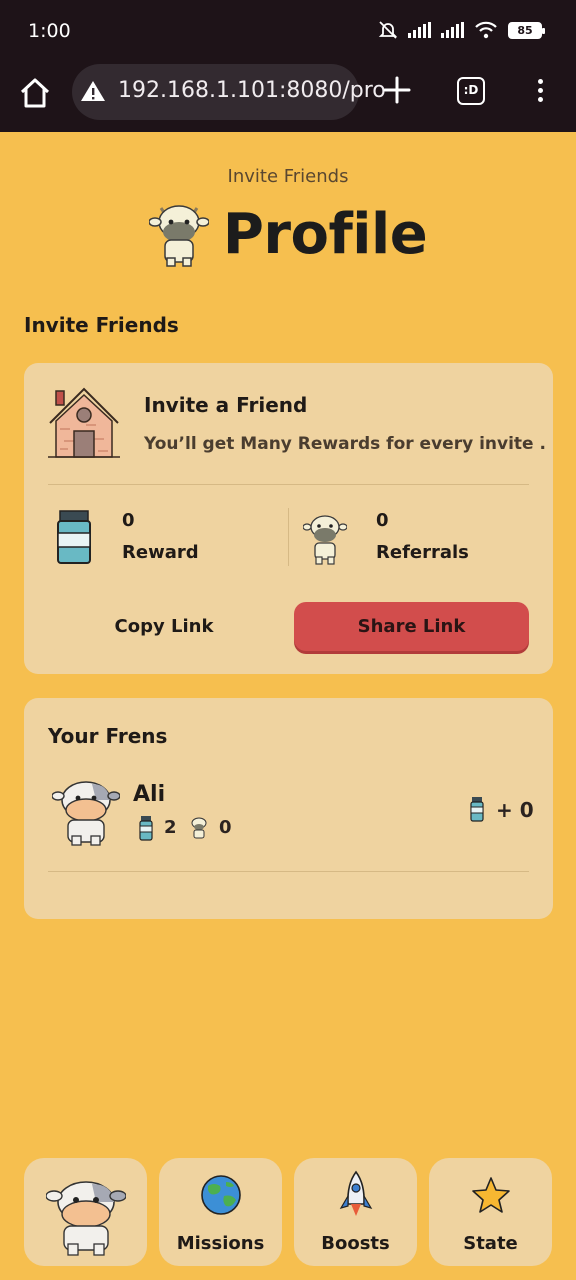 This screenshot has height=1280, width=576. What do you see at coordinates (397, 90) in the screenshot?
I see `plus-icon` at bounding box center [397, 90].